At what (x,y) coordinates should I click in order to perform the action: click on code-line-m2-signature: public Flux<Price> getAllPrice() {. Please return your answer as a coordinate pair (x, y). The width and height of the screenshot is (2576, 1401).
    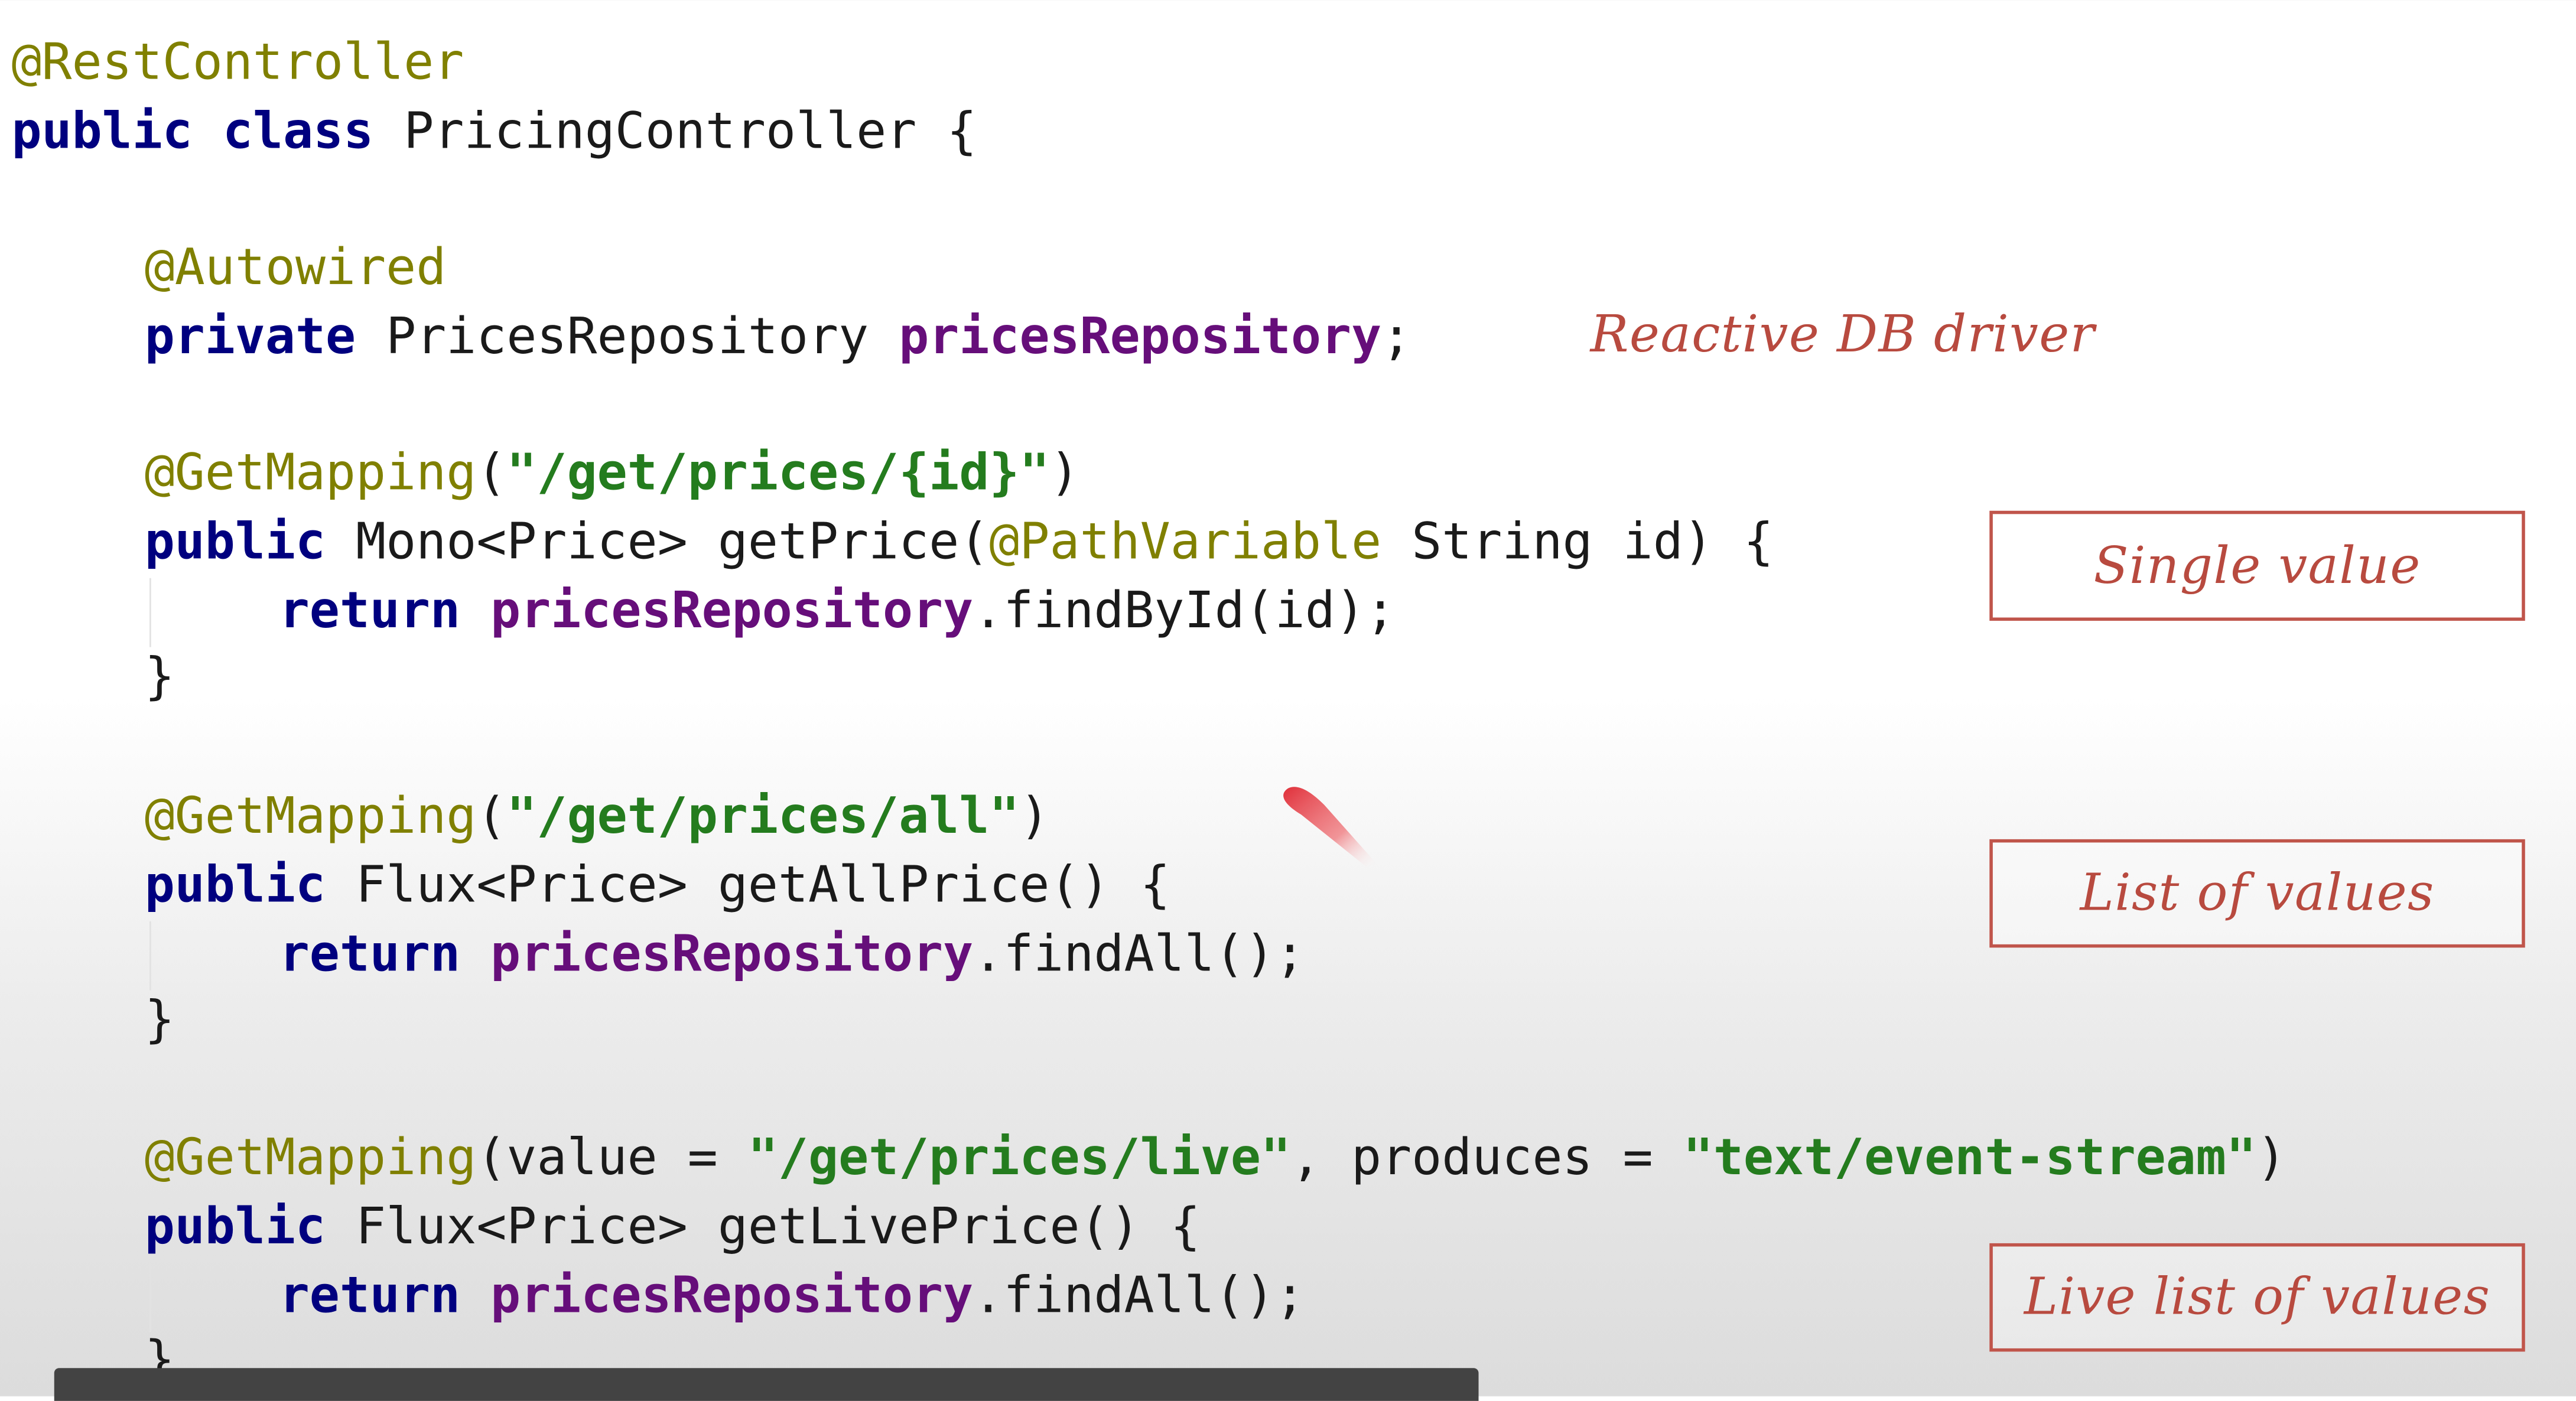
    Looking at the image, I should click on (657, 886).